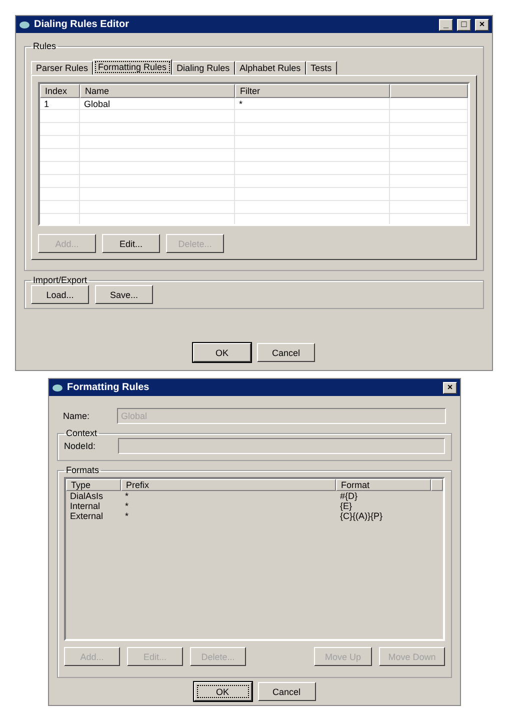 The image size is (510, 725). I want to click on tab: Dialing Rules, so click(203, 68).